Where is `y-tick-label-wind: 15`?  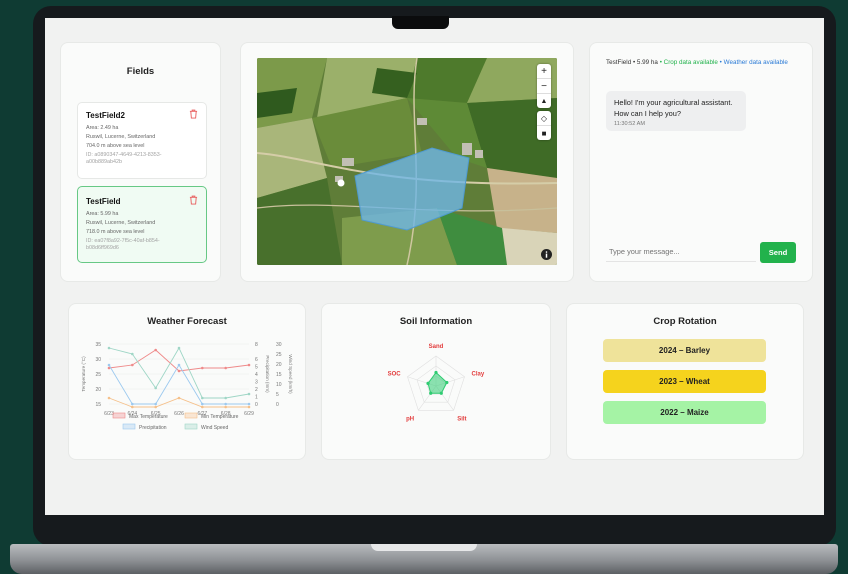
y-tick-label-wind: 15 is located at coordinates (279, 375).